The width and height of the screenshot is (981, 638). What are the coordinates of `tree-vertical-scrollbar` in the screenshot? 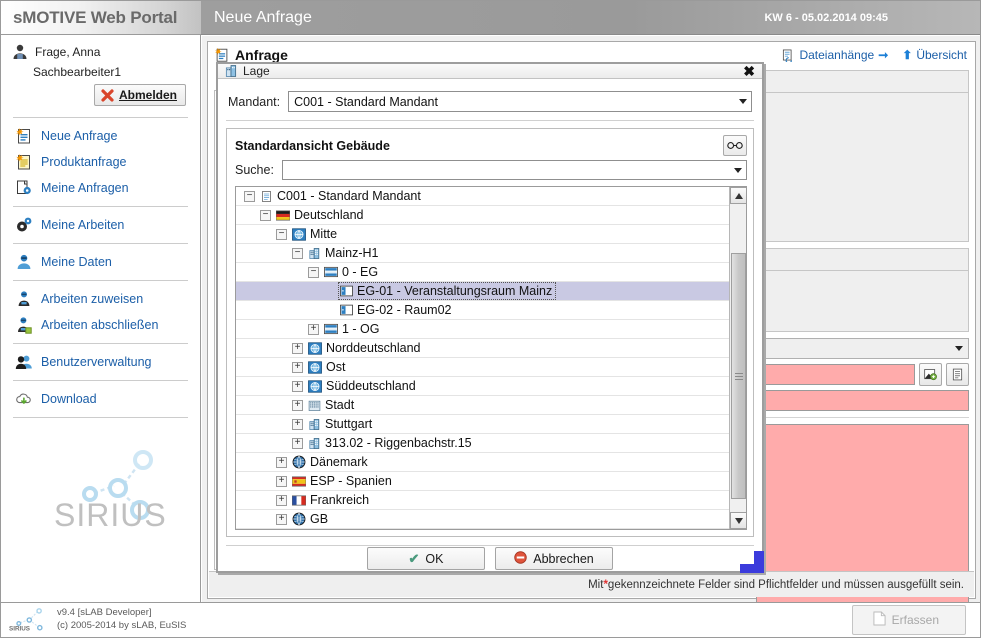 It's located at (737, 358).